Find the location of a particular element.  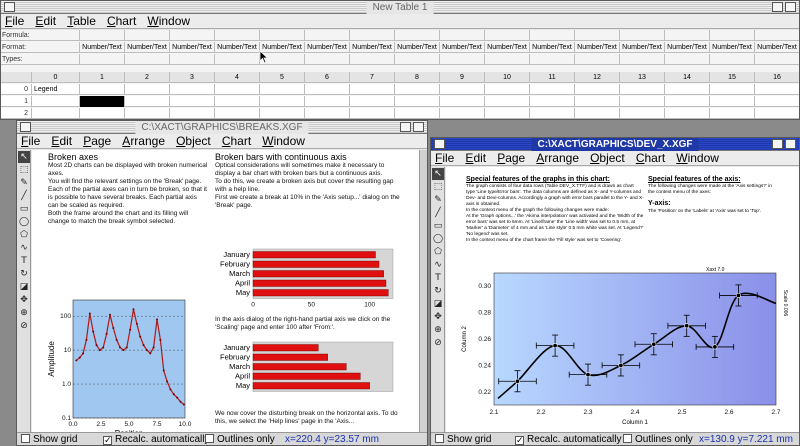

bar-chart-broken-axis: JanuaryFebruaryMarchAprilMay is located at coordinates (307, 369).